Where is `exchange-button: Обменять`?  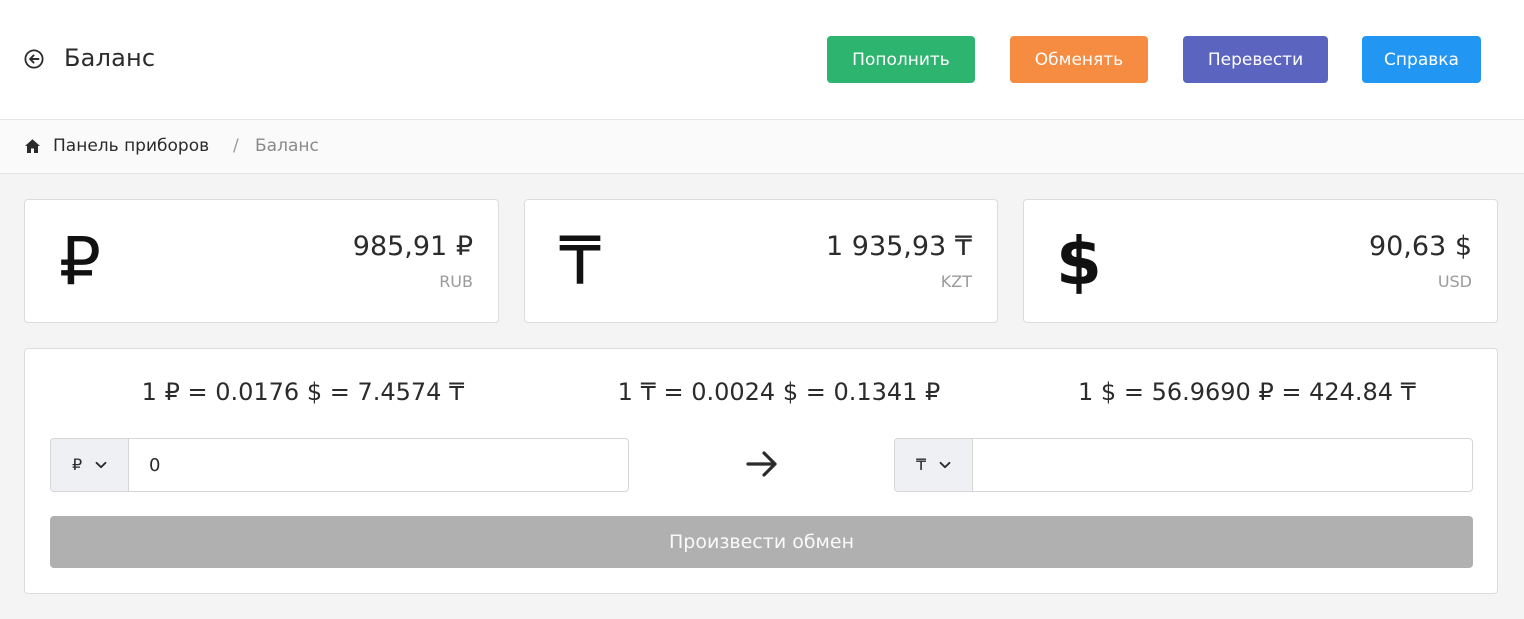 exchange-button: Обменять is located at coordinates (1079, 59).